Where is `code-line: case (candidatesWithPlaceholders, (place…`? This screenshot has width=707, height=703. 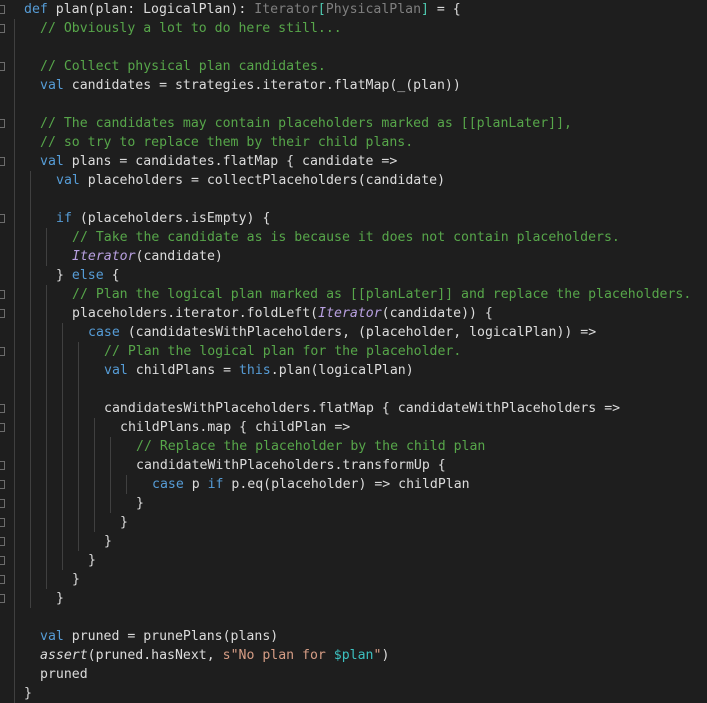
code-line: case (candidatesWithPlaceholders, (place… is located at coordinates (342, 332).